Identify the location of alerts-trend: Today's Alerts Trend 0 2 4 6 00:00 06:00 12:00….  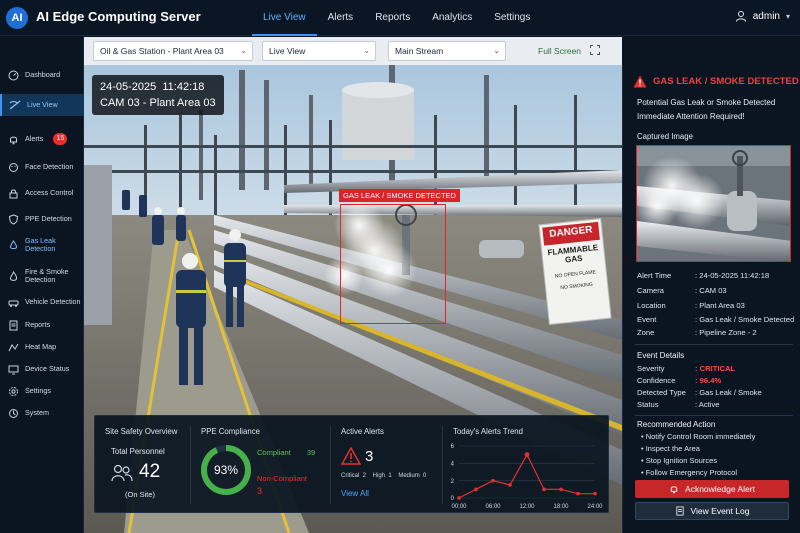
(526, 465).